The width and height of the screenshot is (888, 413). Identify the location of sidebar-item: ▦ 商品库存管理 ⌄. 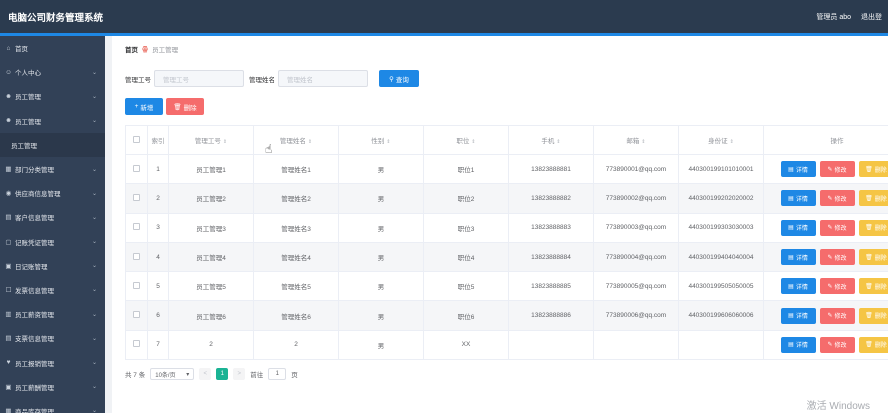
(52, 406).